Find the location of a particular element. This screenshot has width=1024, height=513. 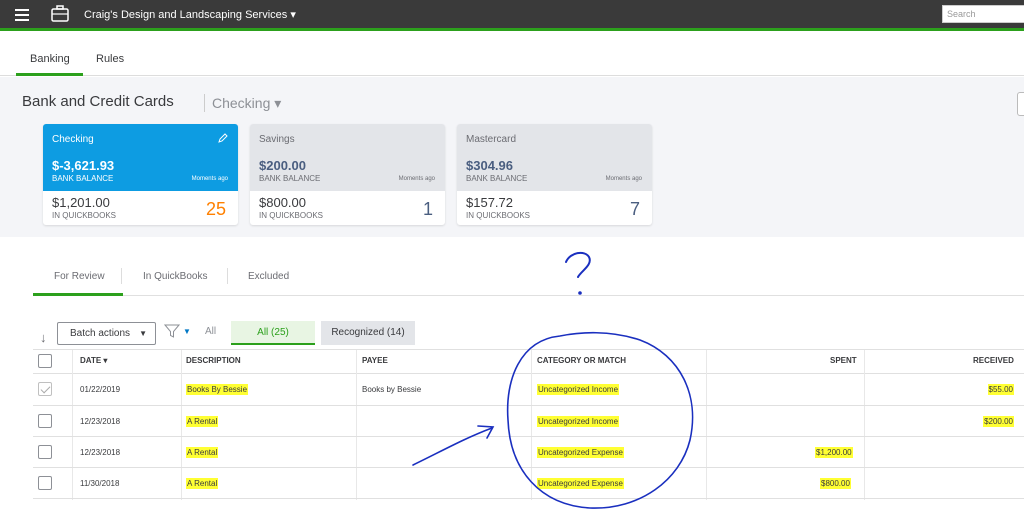

row-date: 11/30/2018 is located at coordinates (100, 483).